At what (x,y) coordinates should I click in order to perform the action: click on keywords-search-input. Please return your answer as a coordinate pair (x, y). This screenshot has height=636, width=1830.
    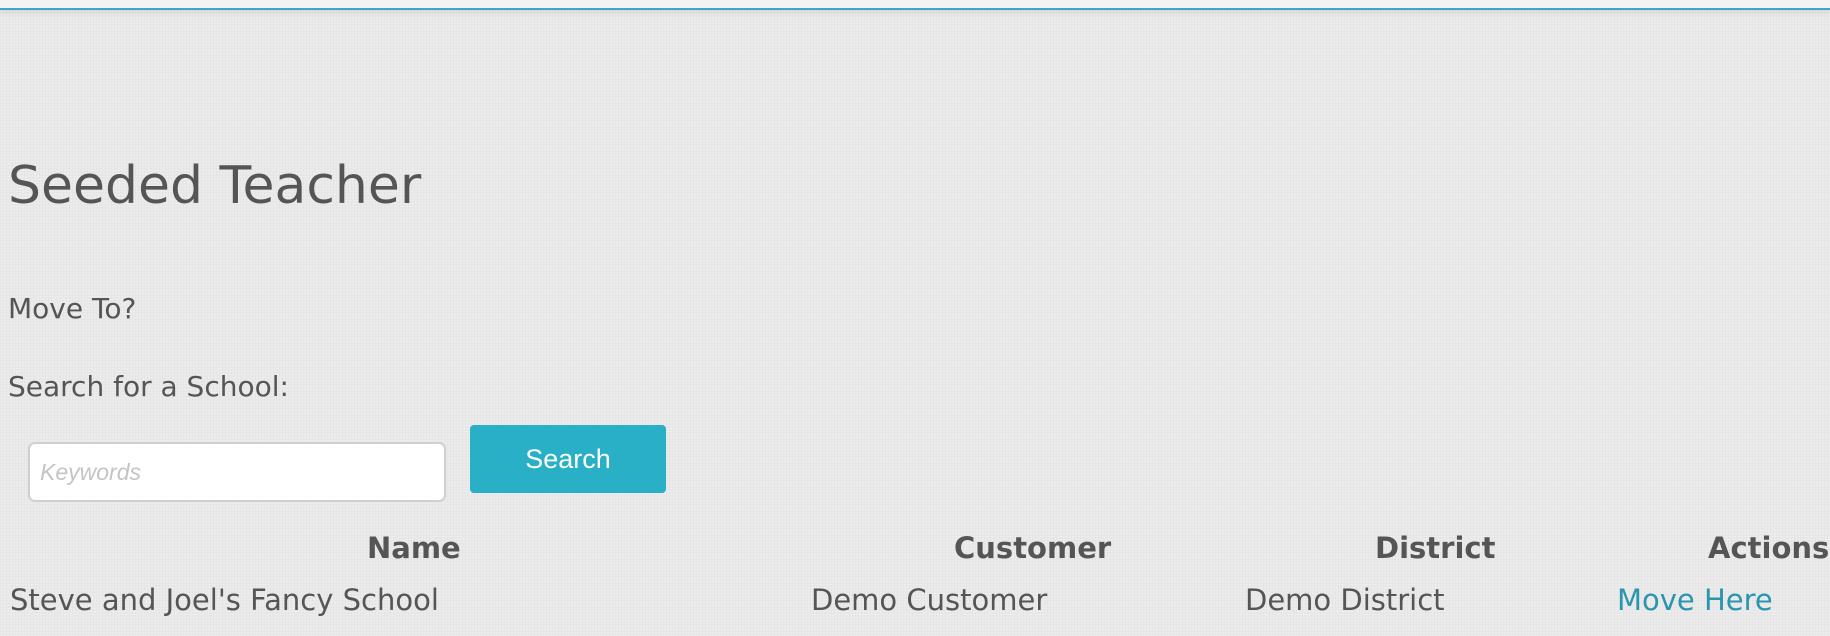
    Looking at the image, I should click on (237, 472).